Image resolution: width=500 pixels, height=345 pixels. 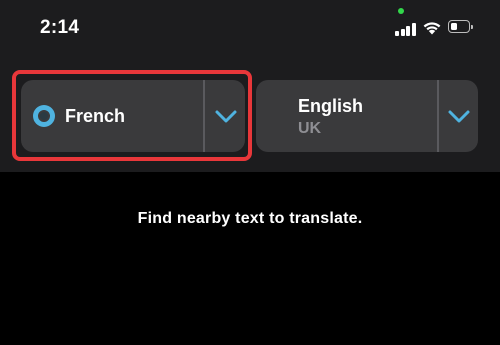 I want to click on camera-in-use-indicator, so click(x=401, y=11).